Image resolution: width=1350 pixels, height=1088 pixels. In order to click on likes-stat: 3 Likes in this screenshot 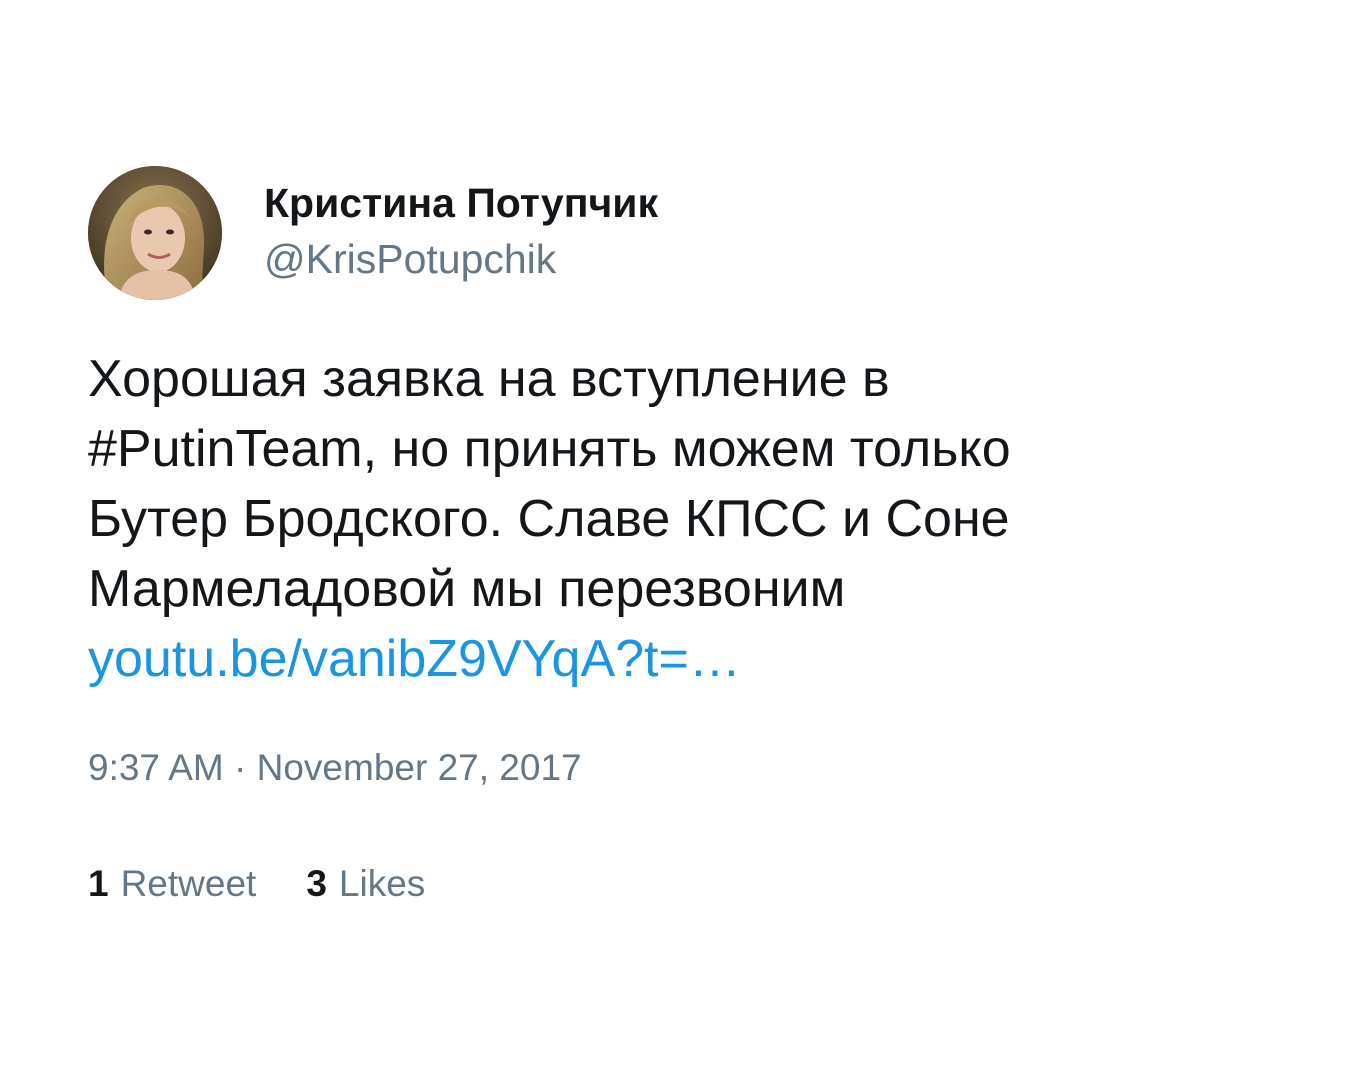, I will do `click(365, 884)`.